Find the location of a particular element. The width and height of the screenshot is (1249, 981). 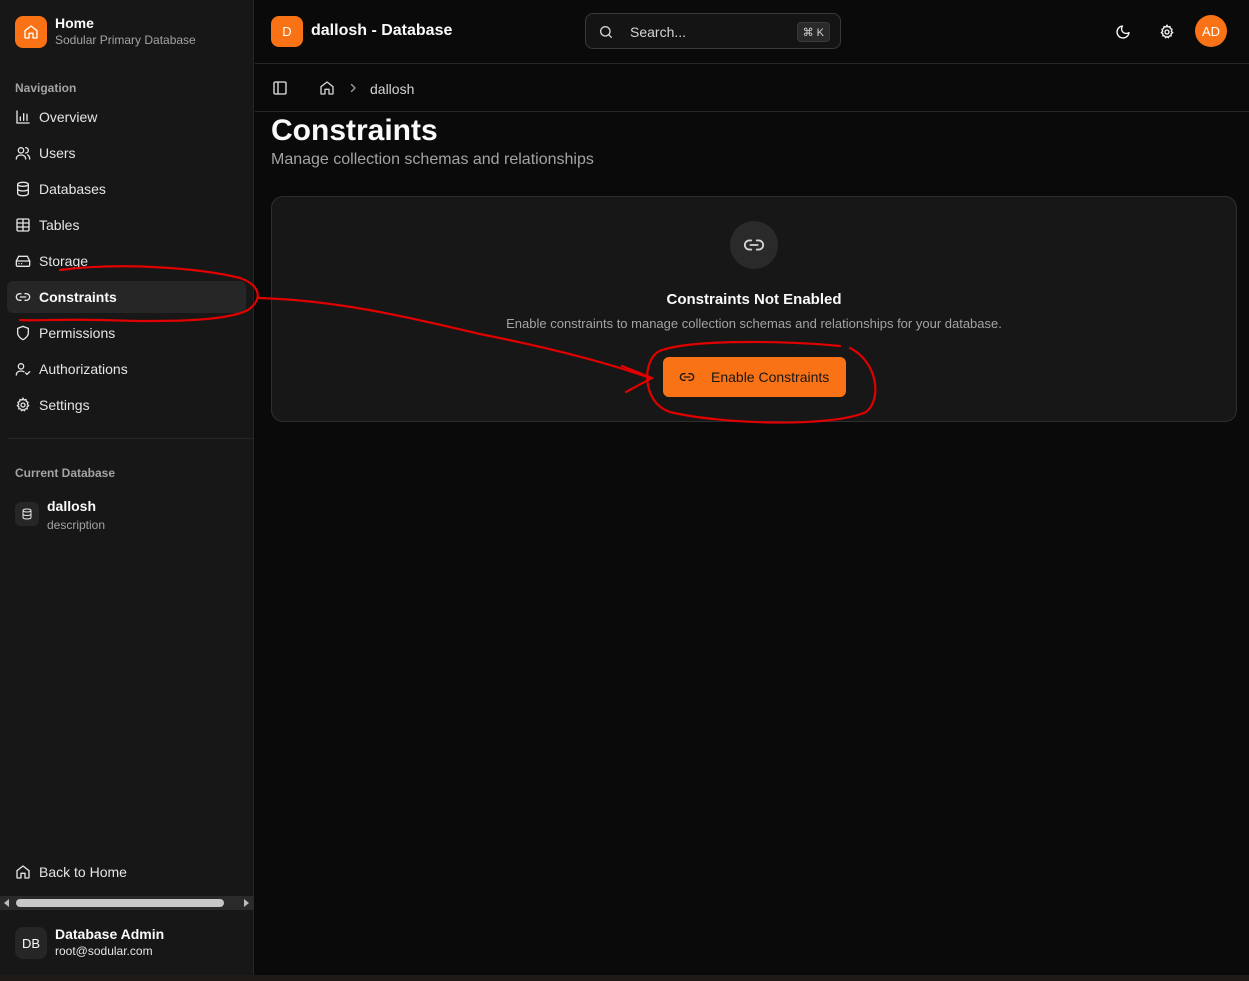

user-avatar: DB is located at coordinates (31, 943).